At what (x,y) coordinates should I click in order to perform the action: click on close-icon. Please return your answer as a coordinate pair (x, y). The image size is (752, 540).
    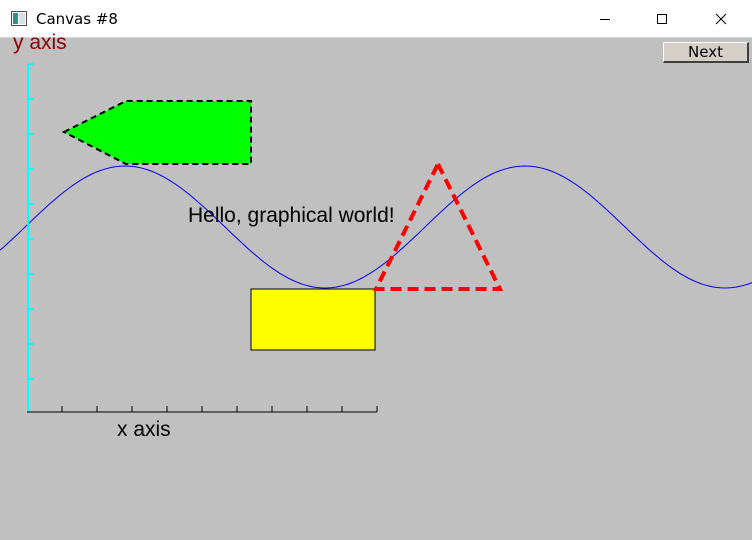
    Looking at the image, I should click on (721, 19).